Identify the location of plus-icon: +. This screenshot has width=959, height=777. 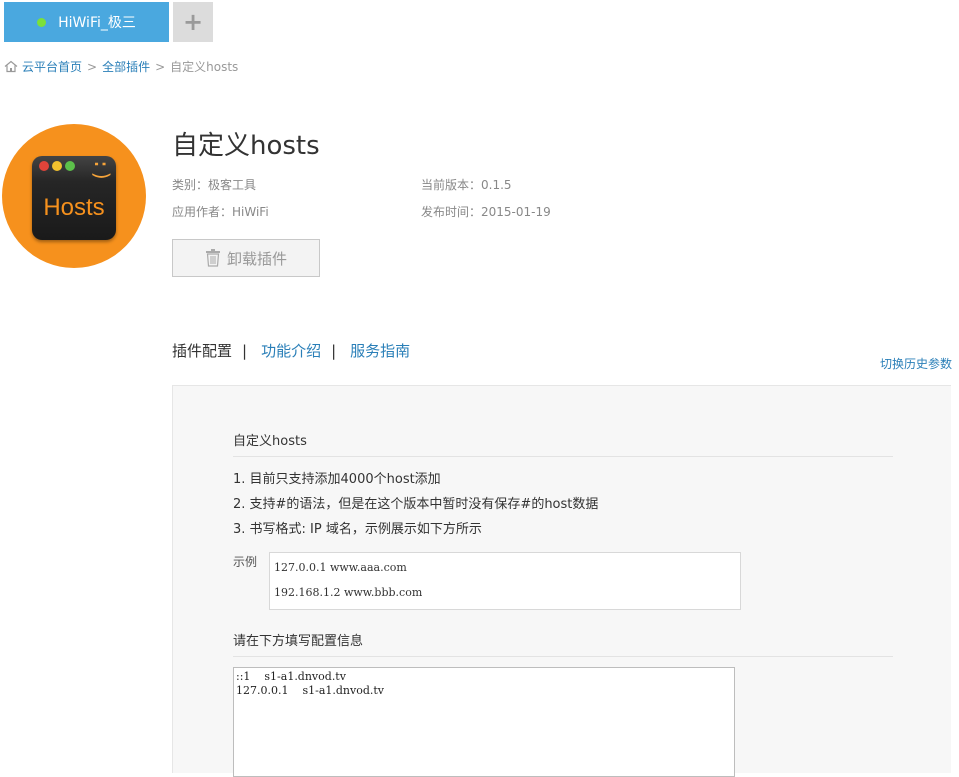
(193, 22).